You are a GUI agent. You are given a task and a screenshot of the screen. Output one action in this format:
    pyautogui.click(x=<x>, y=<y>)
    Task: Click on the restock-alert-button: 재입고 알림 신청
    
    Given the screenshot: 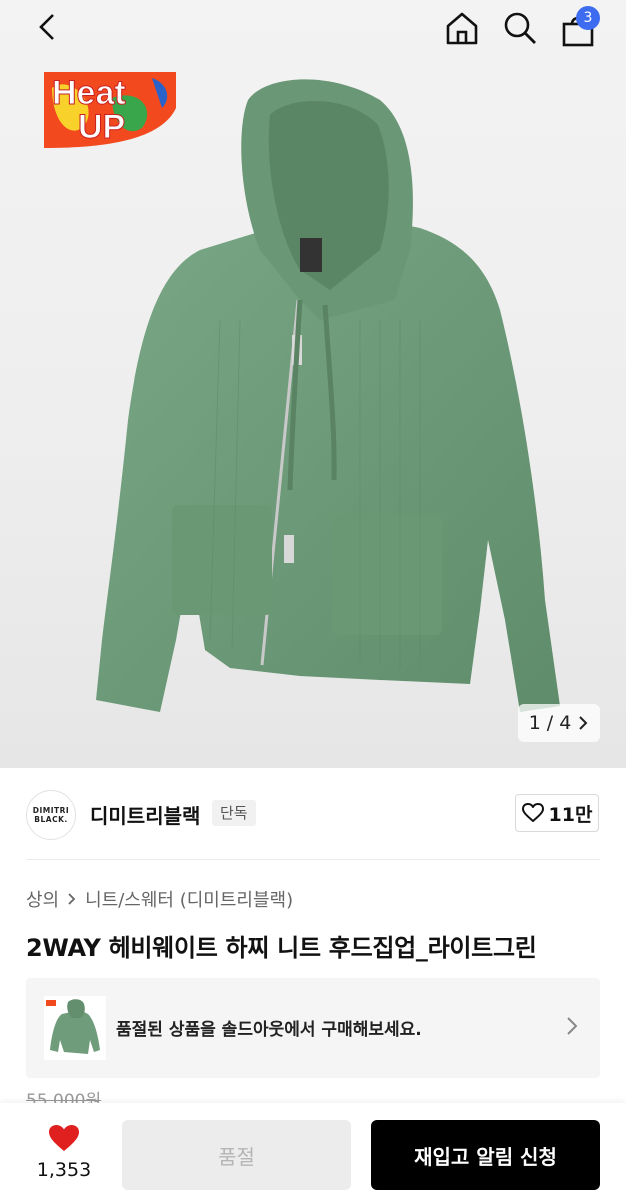 What is the action you would take?
    pyautogui.click(x=485, y=1155)
    